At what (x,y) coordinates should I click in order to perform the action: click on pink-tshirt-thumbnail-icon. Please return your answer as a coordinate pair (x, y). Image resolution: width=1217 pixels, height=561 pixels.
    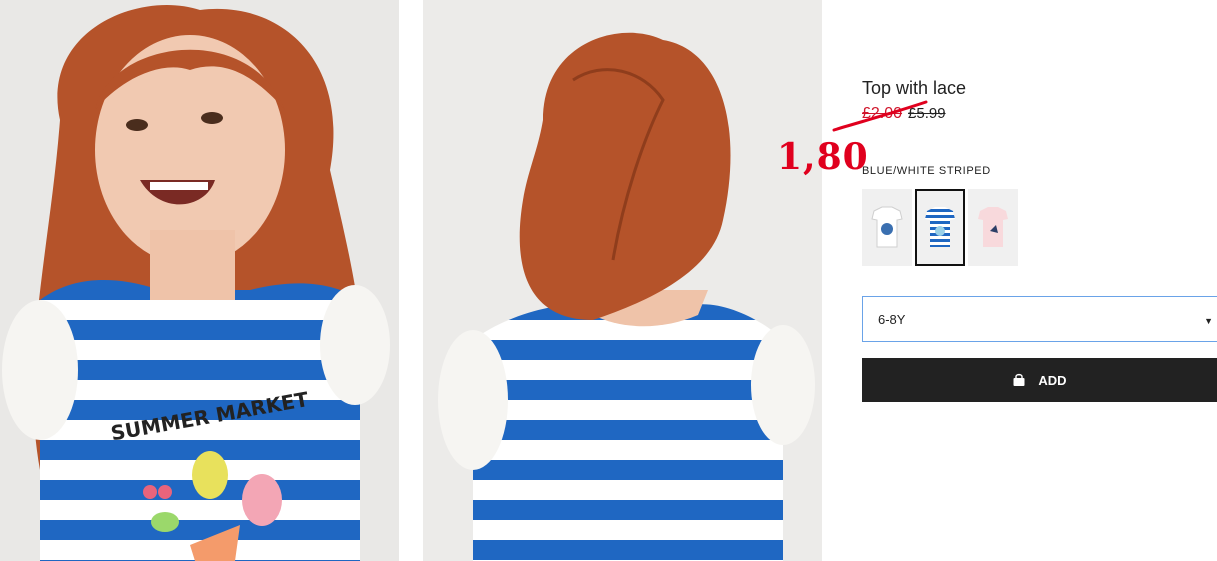
    Looking at the image, I should click on (993, 227).